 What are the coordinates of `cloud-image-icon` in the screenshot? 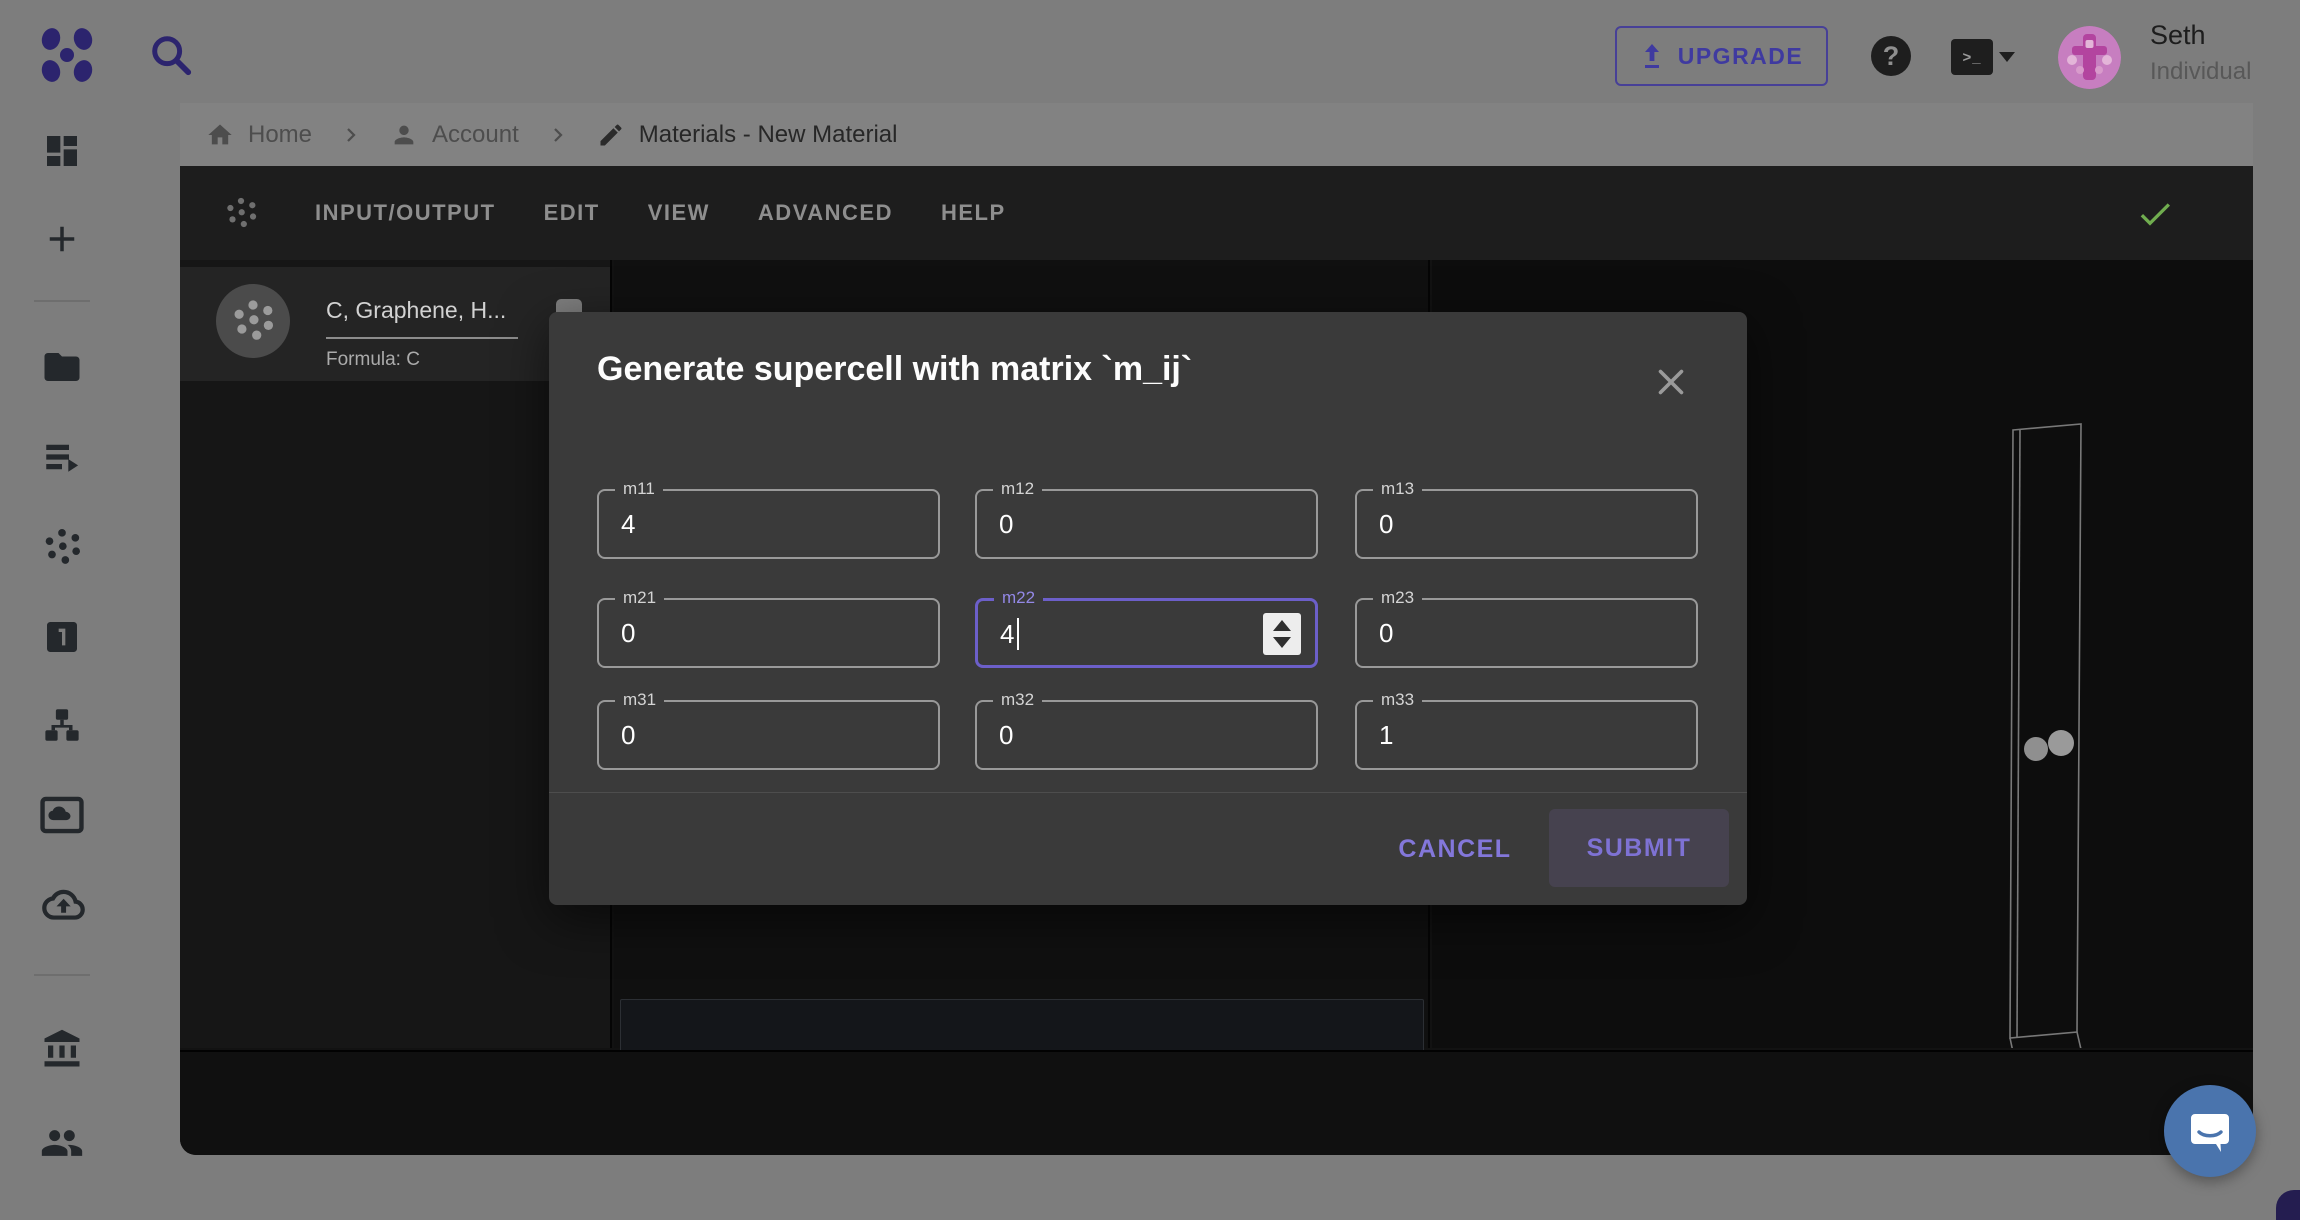 It's located at (61, 815).